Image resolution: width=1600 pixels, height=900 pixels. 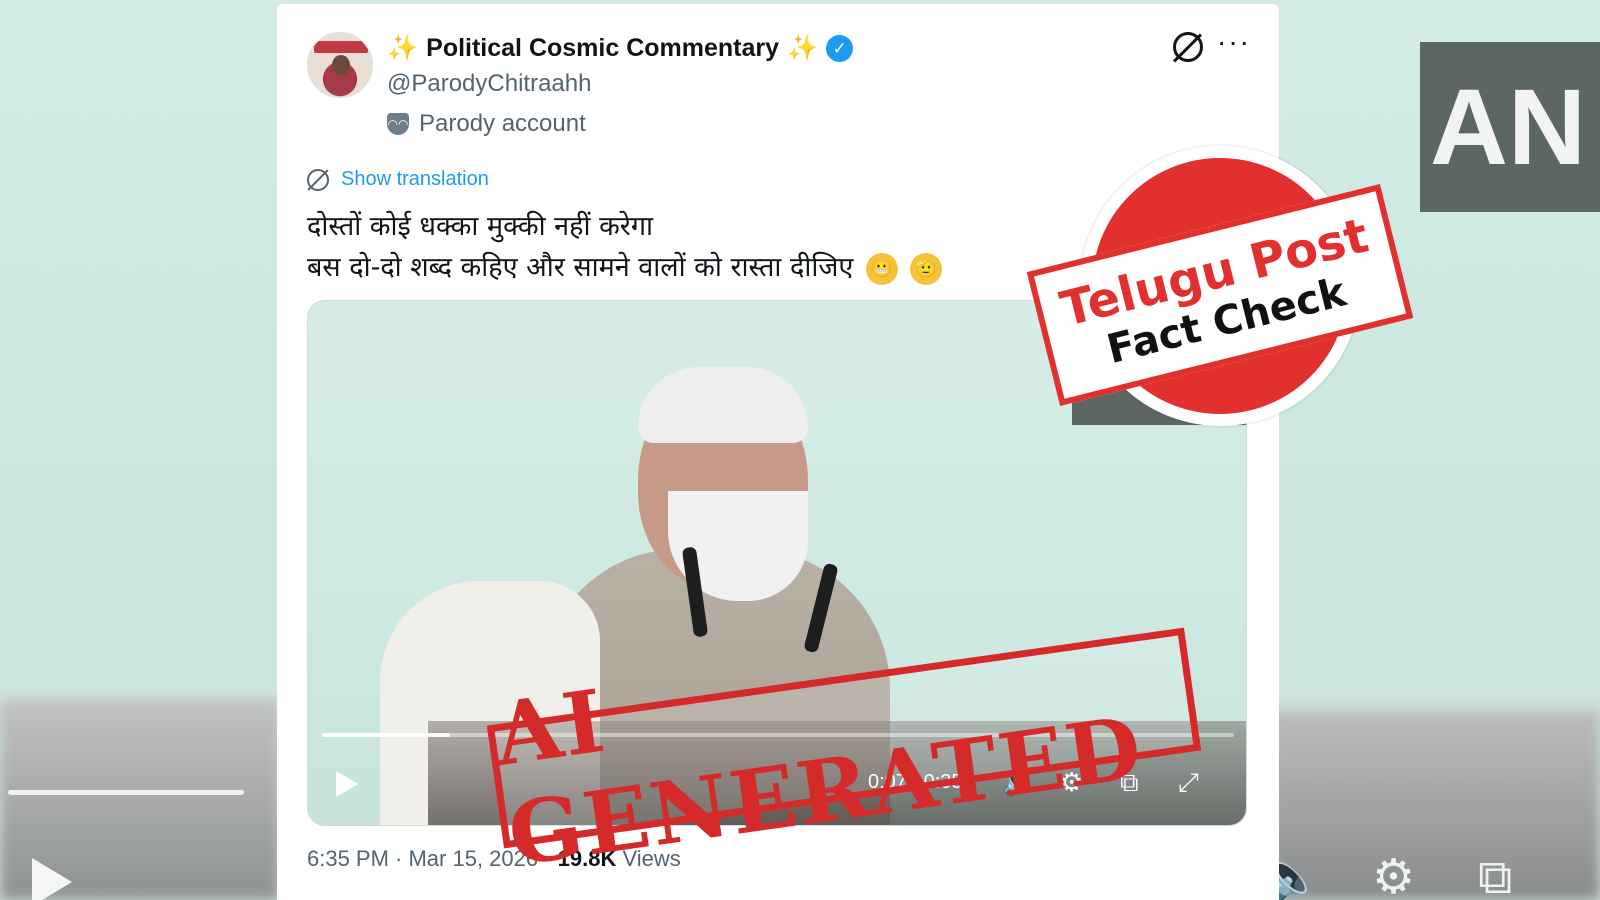 I want to click on translate-icon, so click(x=318, y=179).